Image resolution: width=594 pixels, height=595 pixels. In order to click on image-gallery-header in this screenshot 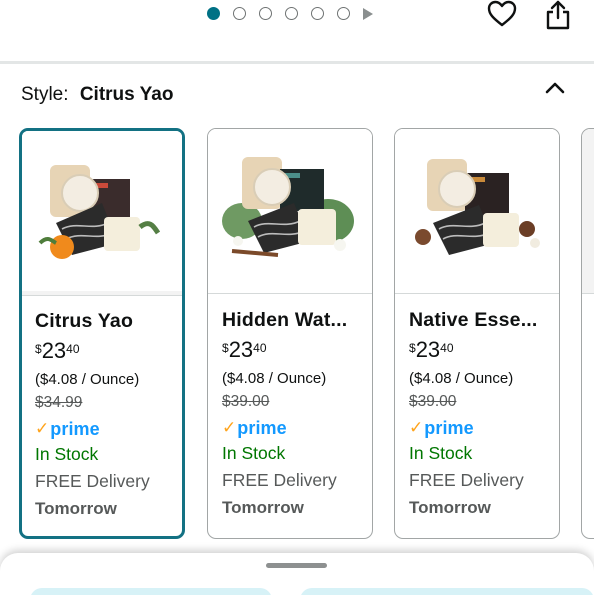, I will do `click(297, 31)`.